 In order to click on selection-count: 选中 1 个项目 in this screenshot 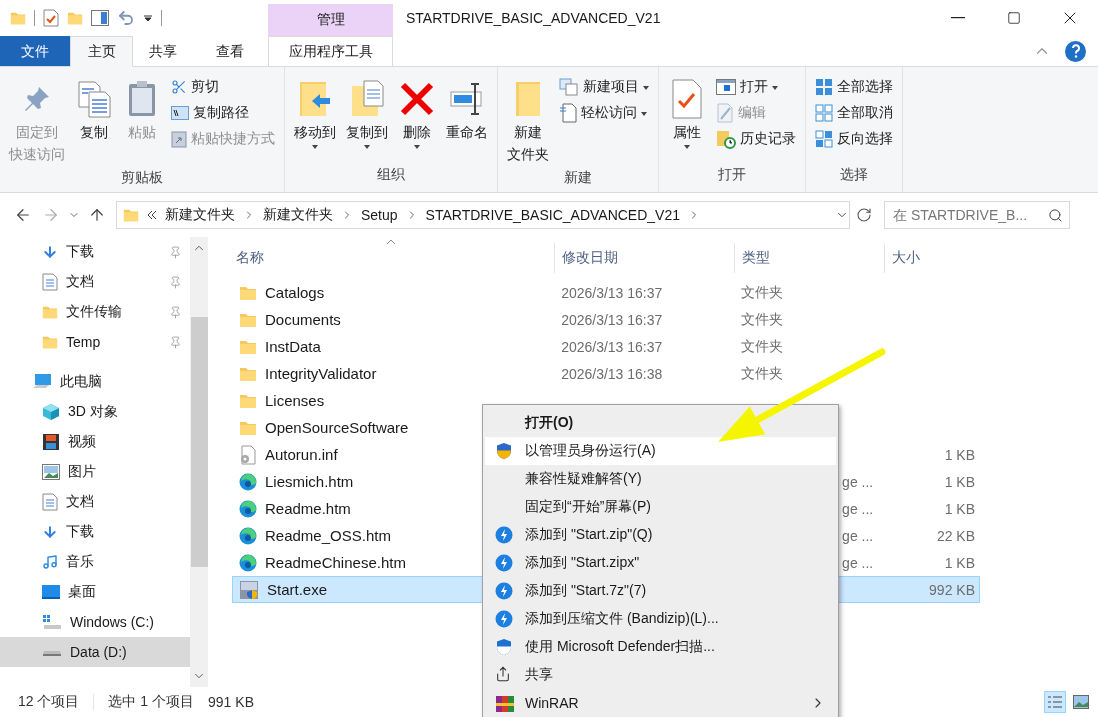, I will do `click(151, 702)`.